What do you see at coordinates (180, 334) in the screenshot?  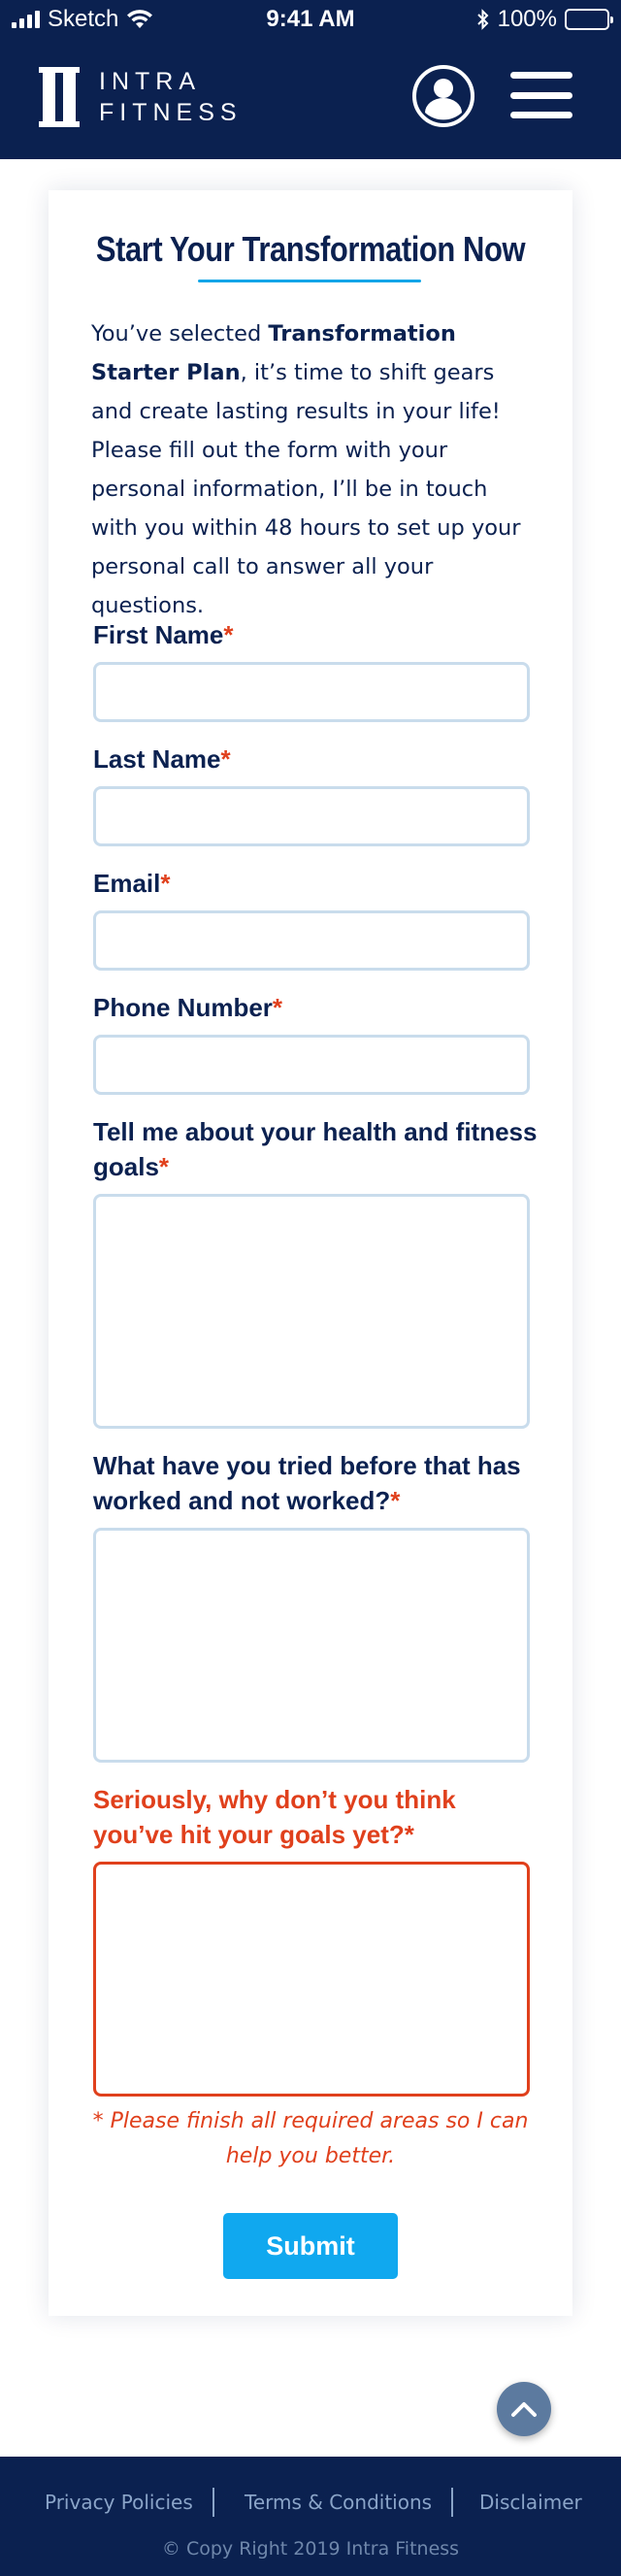 I see `intro-prefix: You’ve selected` at bounding box center [180, 334].